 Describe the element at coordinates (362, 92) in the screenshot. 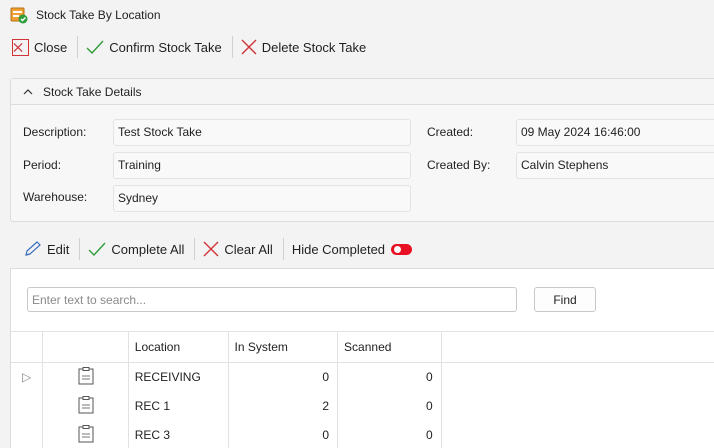

I see `details-panel-header: Stock Take Details` at that location.